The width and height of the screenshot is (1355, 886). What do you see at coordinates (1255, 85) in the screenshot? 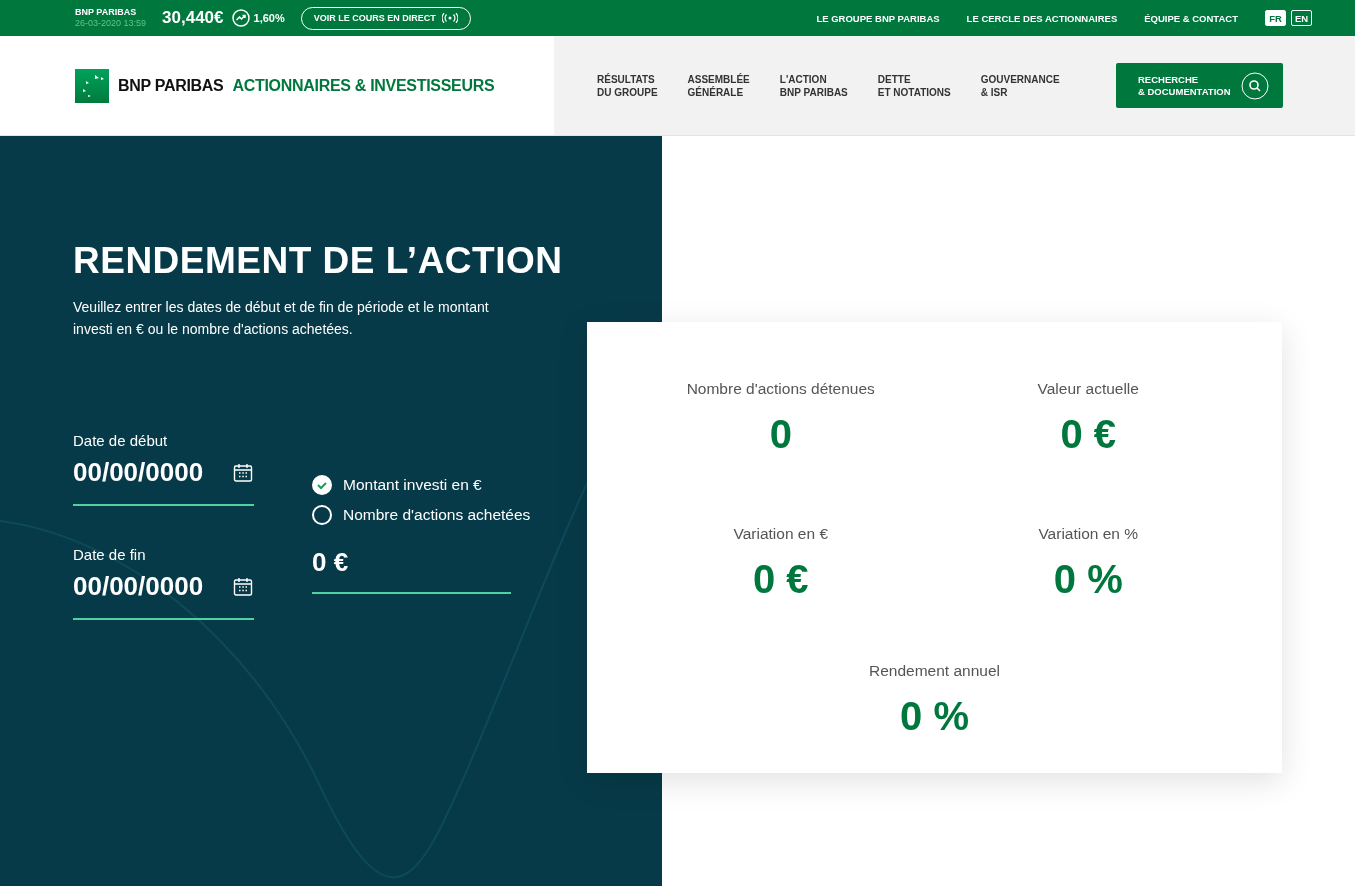
I see `search-icon` at bounding box center [1255, 85].